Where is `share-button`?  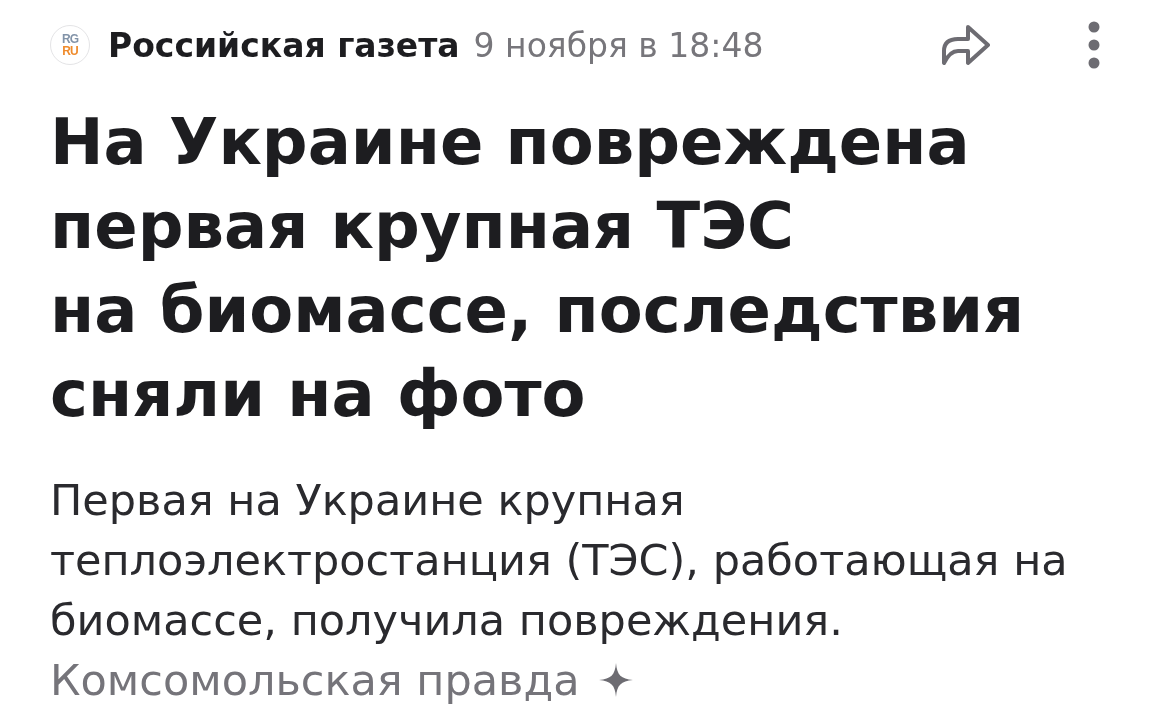 share-button is located at coordinates (965, 45).